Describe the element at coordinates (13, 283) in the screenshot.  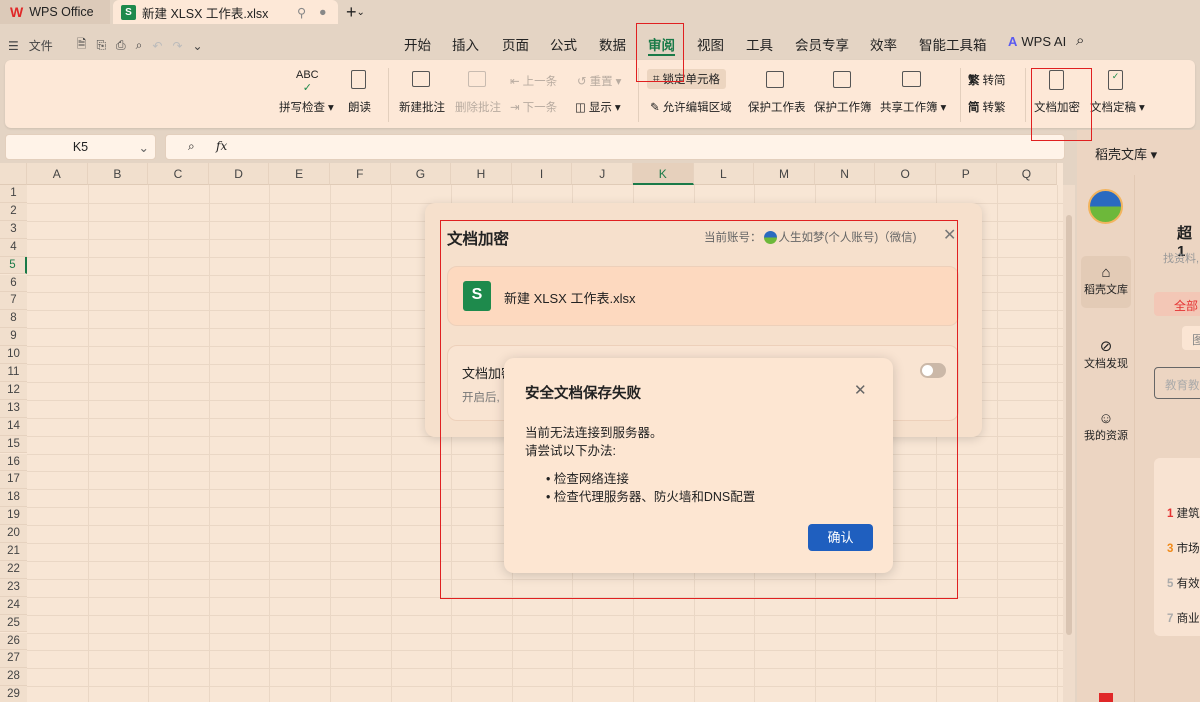
I see `row-header: 6` at that location.